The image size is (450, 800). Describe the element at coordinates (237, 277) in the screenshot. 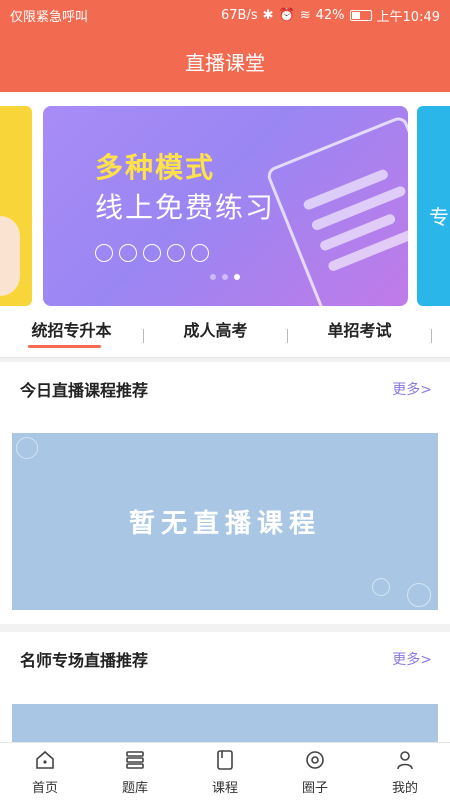

I see `carousel-dot-active` at that location.